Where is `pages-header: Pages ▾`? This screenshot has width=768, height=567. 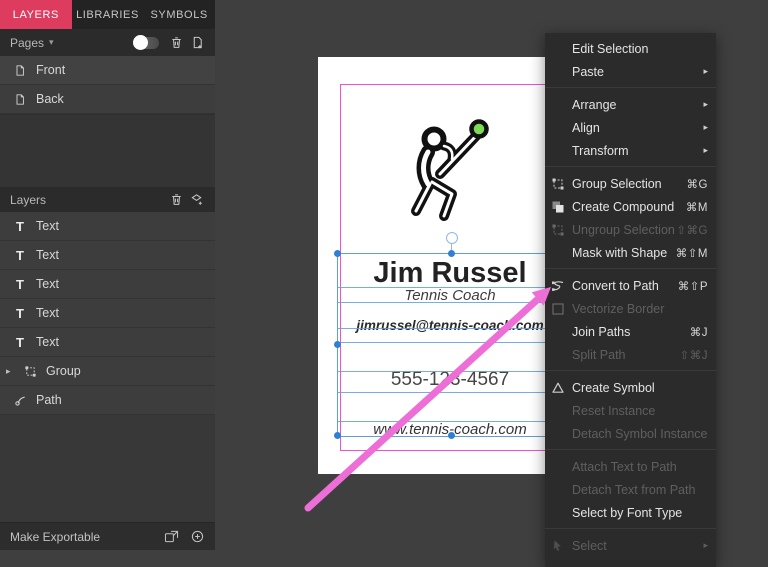 pages-header: Pages ▾ is located at coordinates (107, 42).